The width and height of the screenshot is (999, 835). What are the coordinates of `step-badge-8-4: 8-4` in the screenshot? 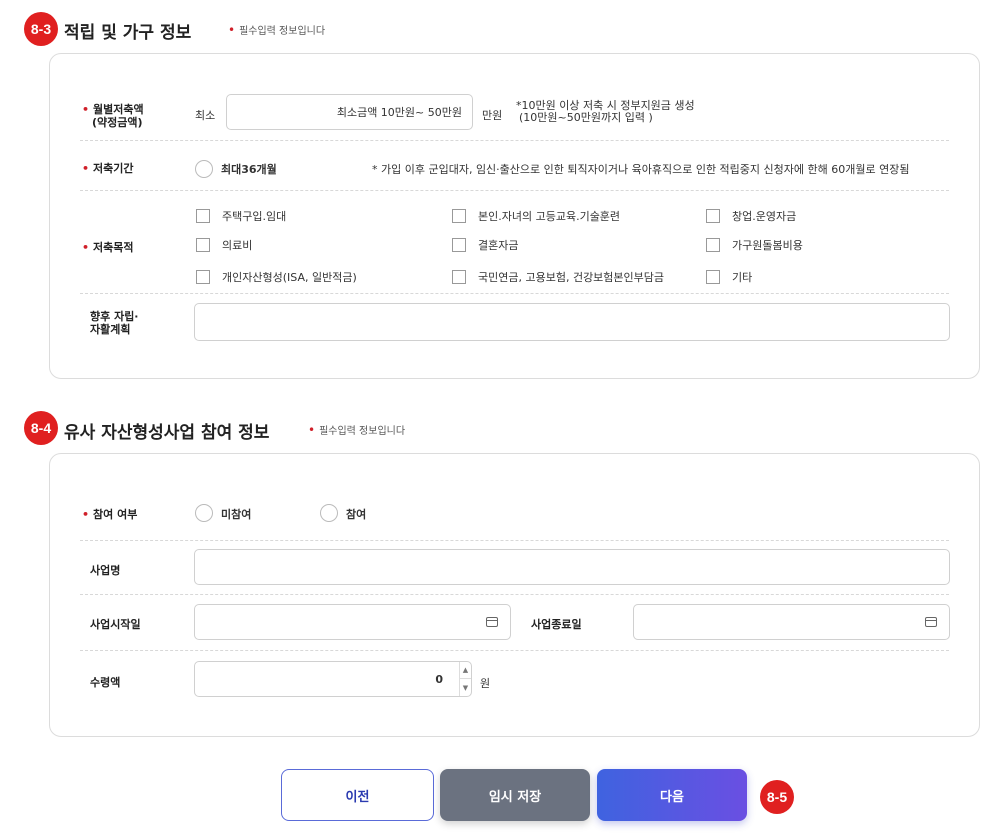 It's located at (41, 428).